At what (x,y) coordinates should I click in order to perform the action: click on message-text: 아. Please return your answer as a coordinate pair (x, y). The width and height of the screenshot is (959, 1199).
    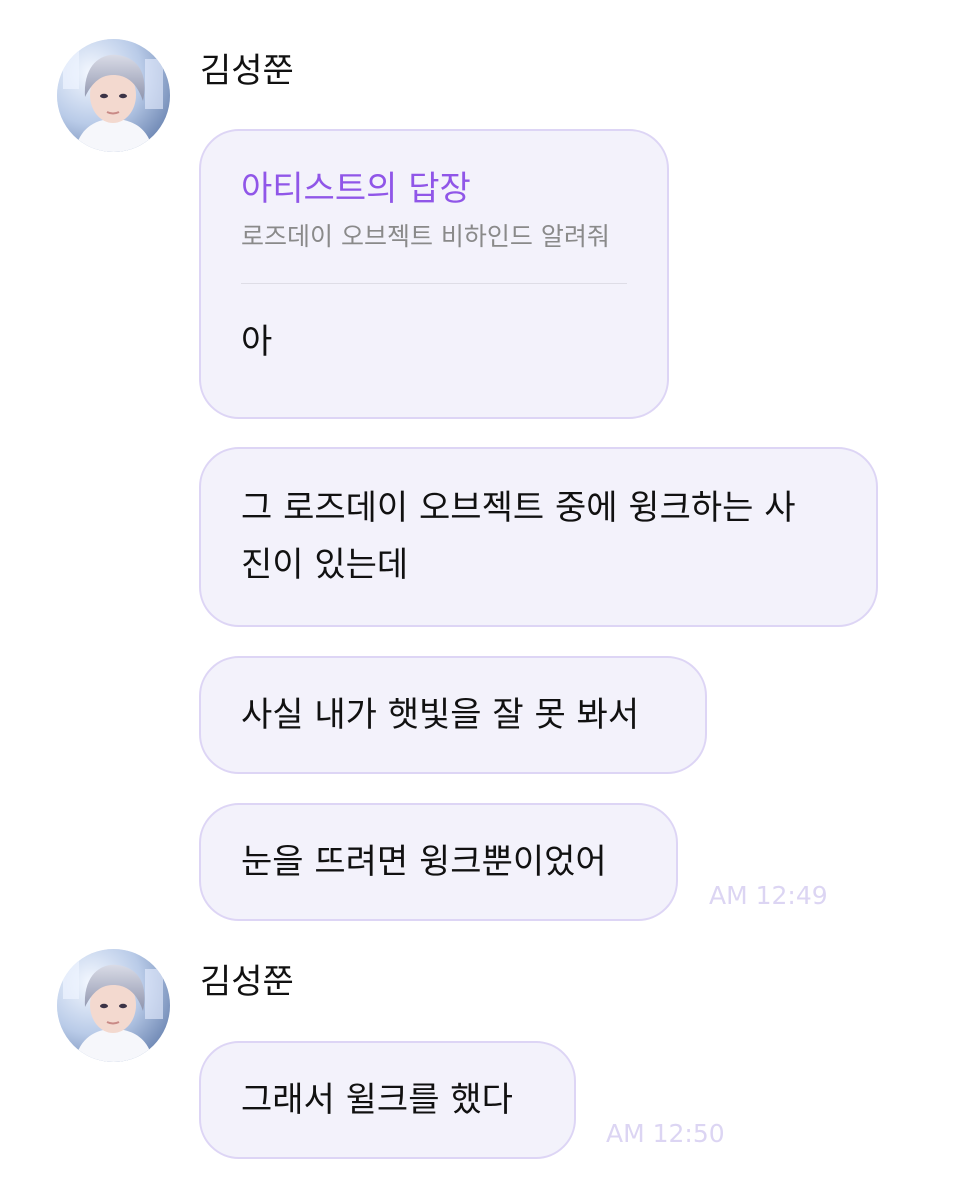
    Looking at the image, I should click on (257, 342).